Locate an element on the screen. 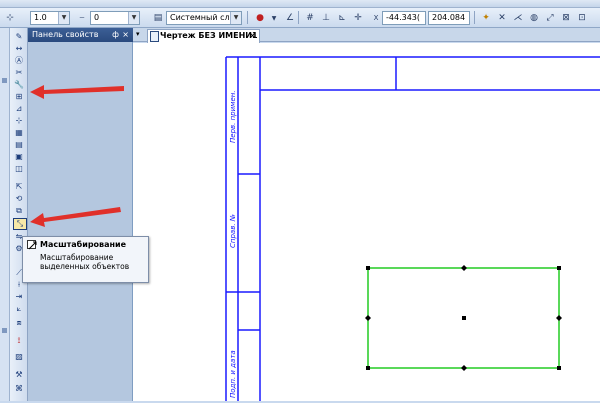 The image size is (600, 403). tooltip-description: Масштабирование выделенных объектов is located at coordinates (85, 262).